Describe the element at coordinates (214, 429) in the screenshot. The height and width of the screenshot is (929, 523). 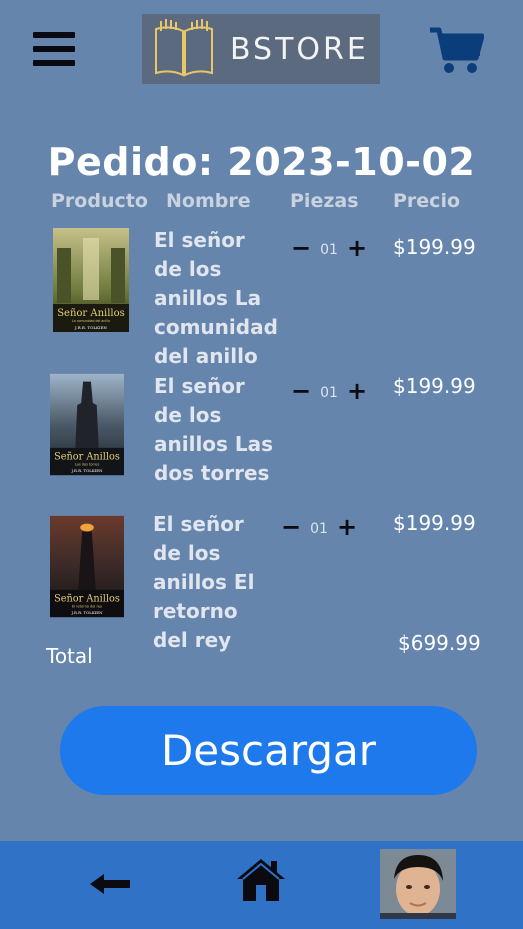
I see `product-name: El señor de los anillos Las dos torres` at that location.